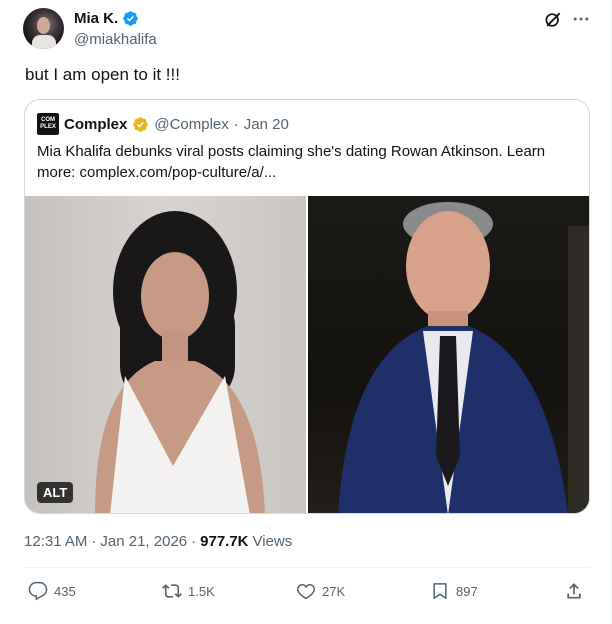 The image size is (612, 624). I want to click on bookmark-count: 897, so click(467, 591).